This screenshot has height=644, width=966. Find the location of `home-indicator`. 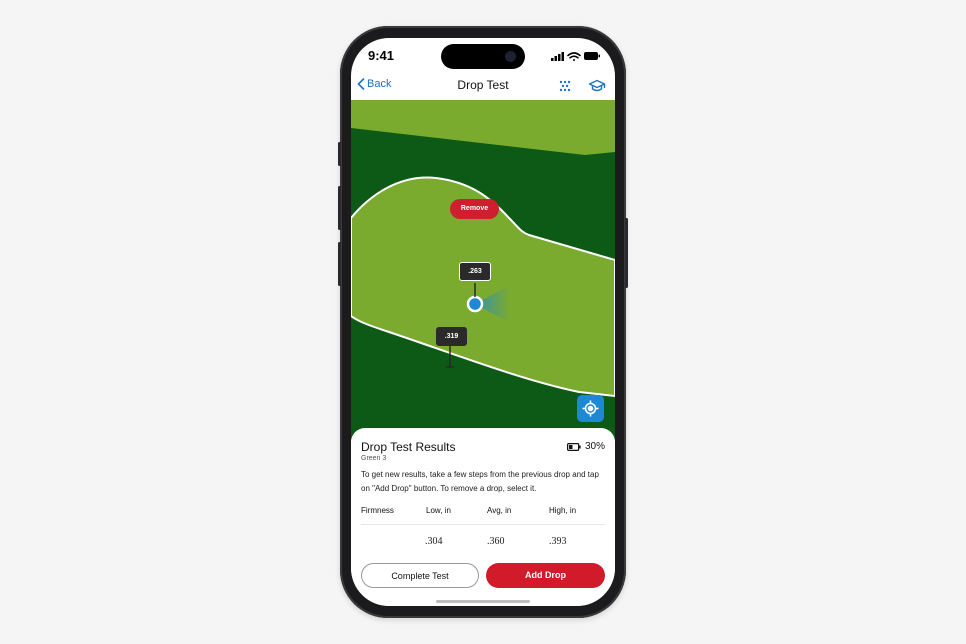

home-indicator is located at coordinates (483, 601).